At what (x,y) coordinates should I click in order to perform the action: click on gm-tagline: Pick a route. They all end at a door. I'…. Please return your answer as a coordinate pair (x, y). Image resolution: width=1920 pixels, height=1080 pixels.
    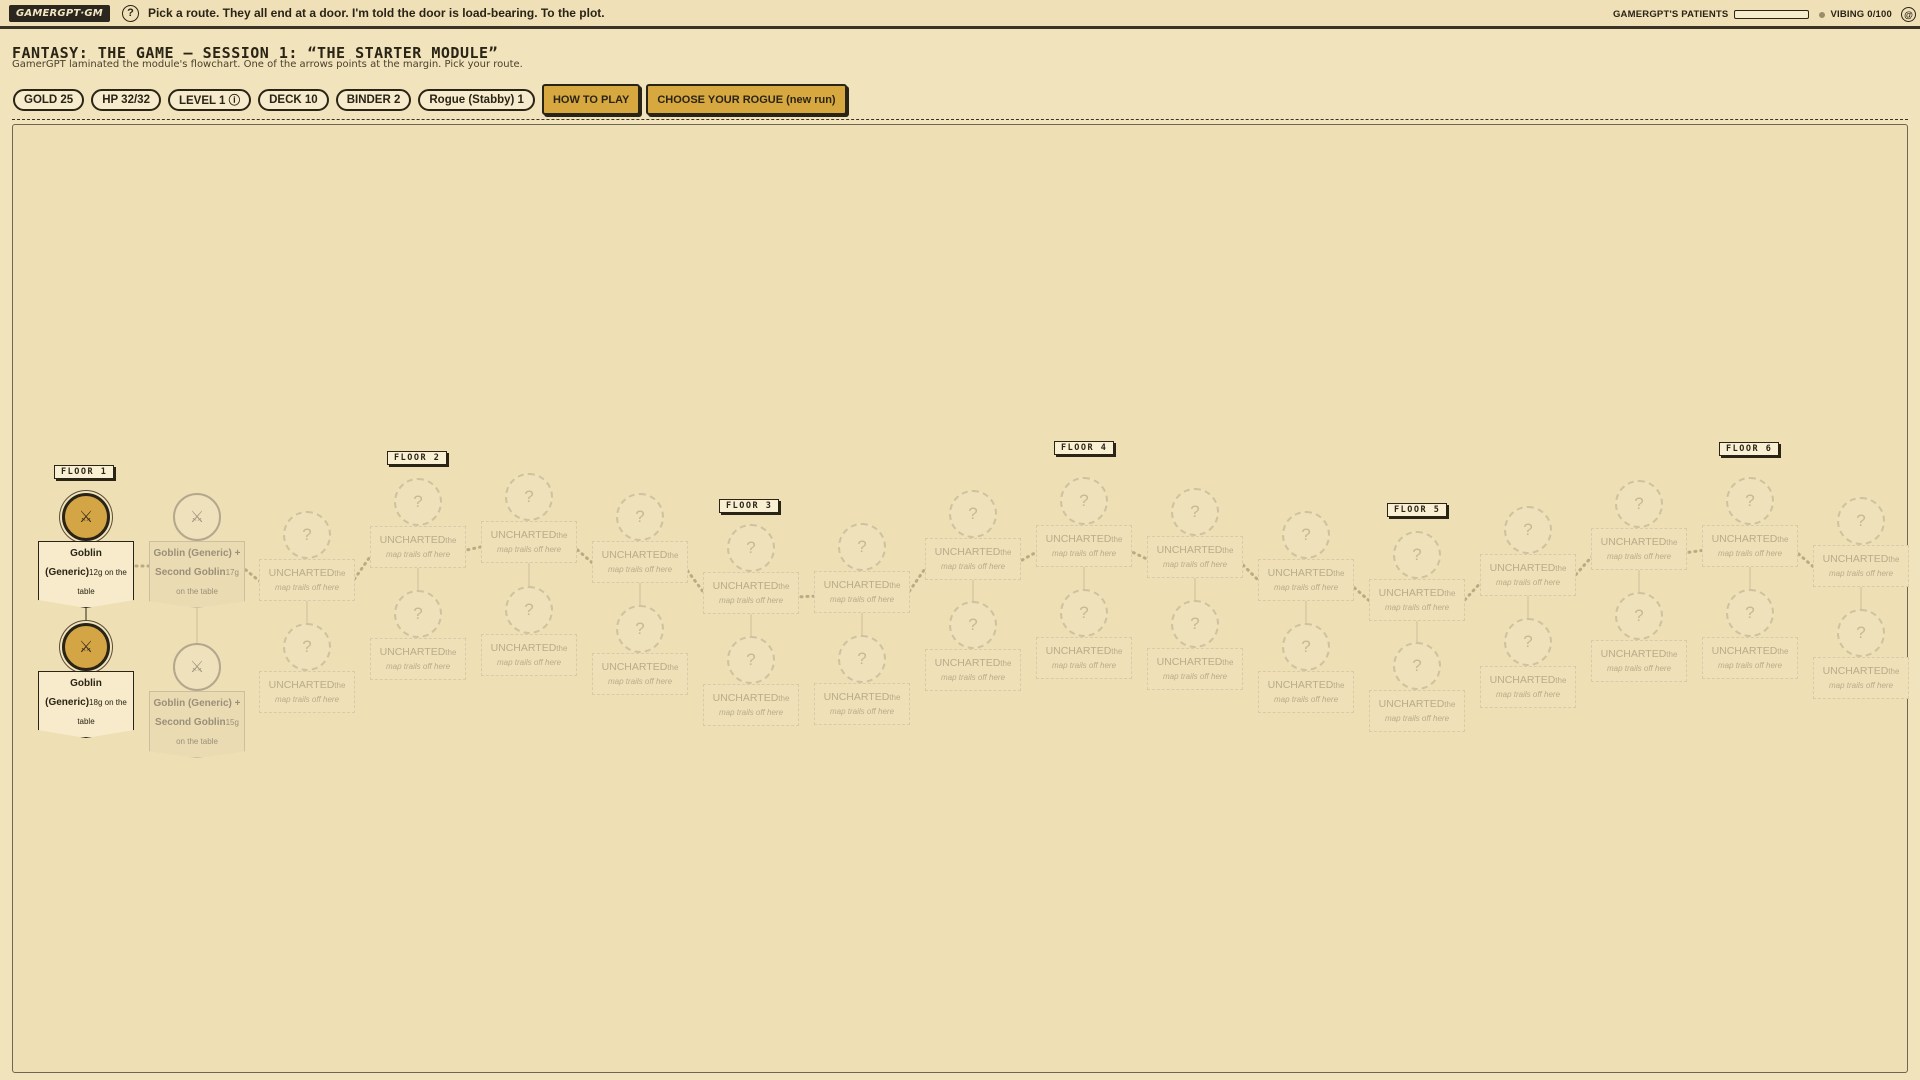
    Looking at the image, I should click on (376, 13).